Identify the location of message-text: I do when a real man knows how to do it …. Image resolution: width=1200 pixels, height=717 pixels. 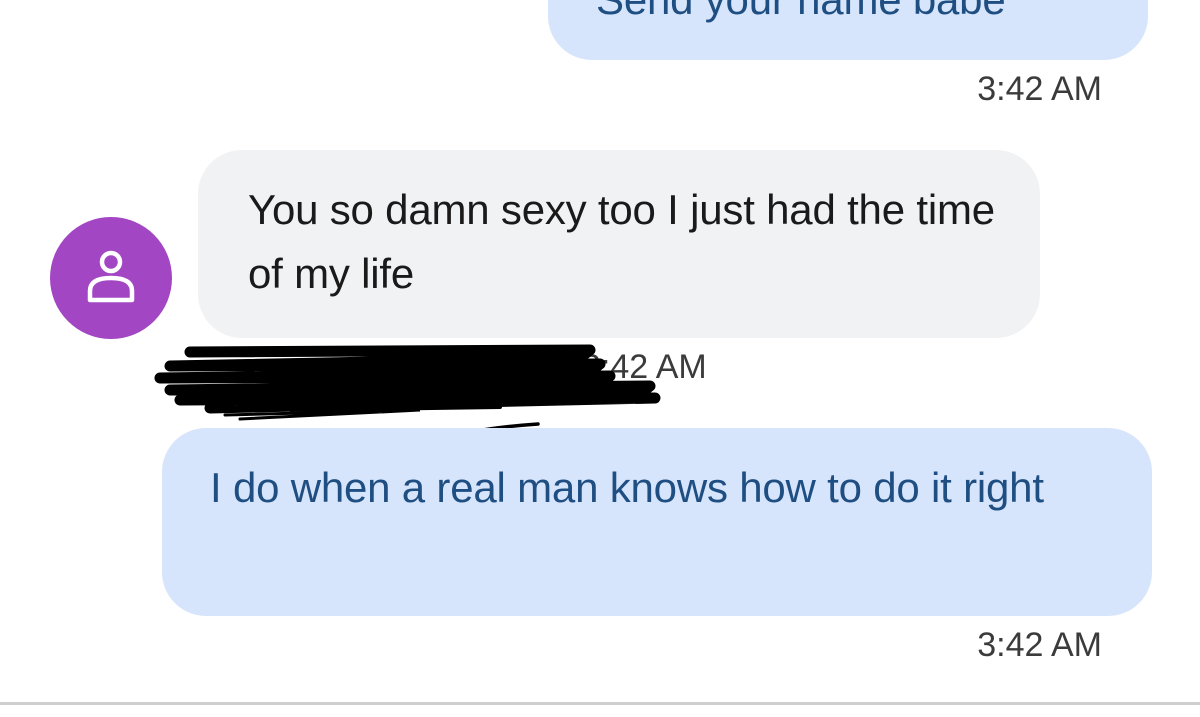
(627, 487).